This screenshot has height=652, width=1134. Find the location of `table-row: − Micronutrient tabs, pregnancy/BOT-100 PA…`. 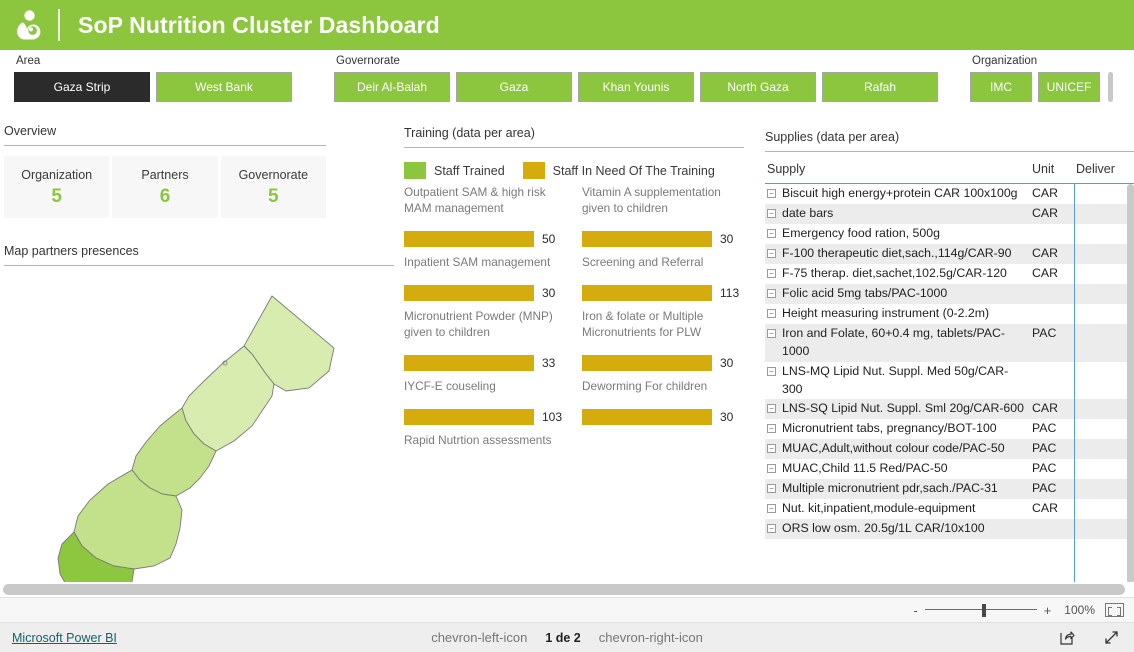

table-row: − Micronutrient tabs, pregnancy/BOT-100 PA… is located at coordinates (949, 429).